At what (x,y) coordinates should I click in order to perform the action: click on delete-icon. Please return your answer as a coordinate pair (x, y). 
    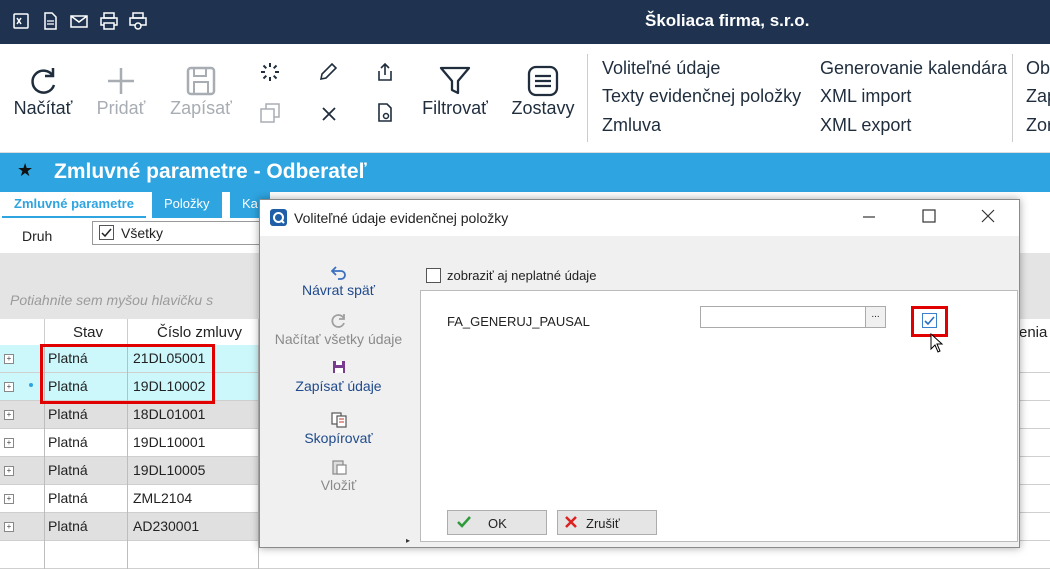
    Looking at the image, I should click on (329, 115).